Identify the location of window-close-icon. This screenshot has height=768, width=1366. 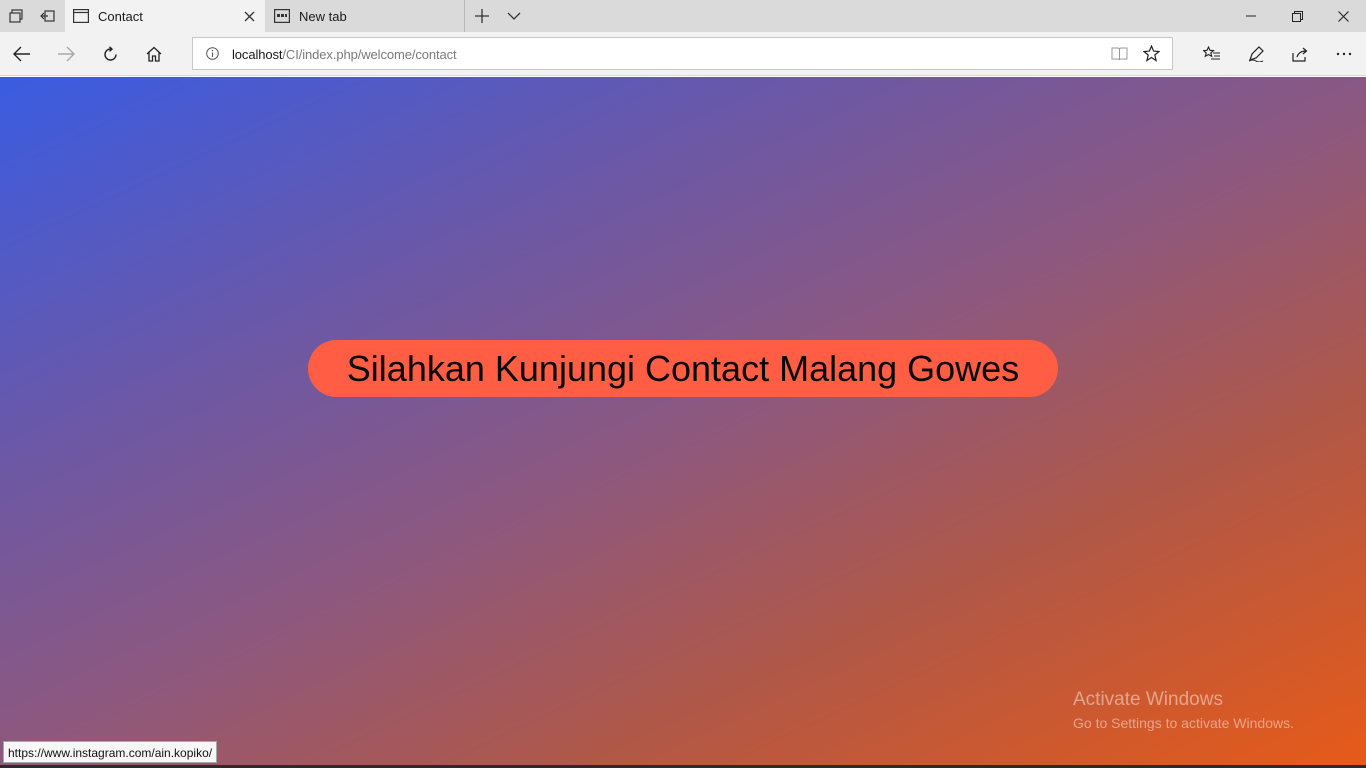
(1343, 16).